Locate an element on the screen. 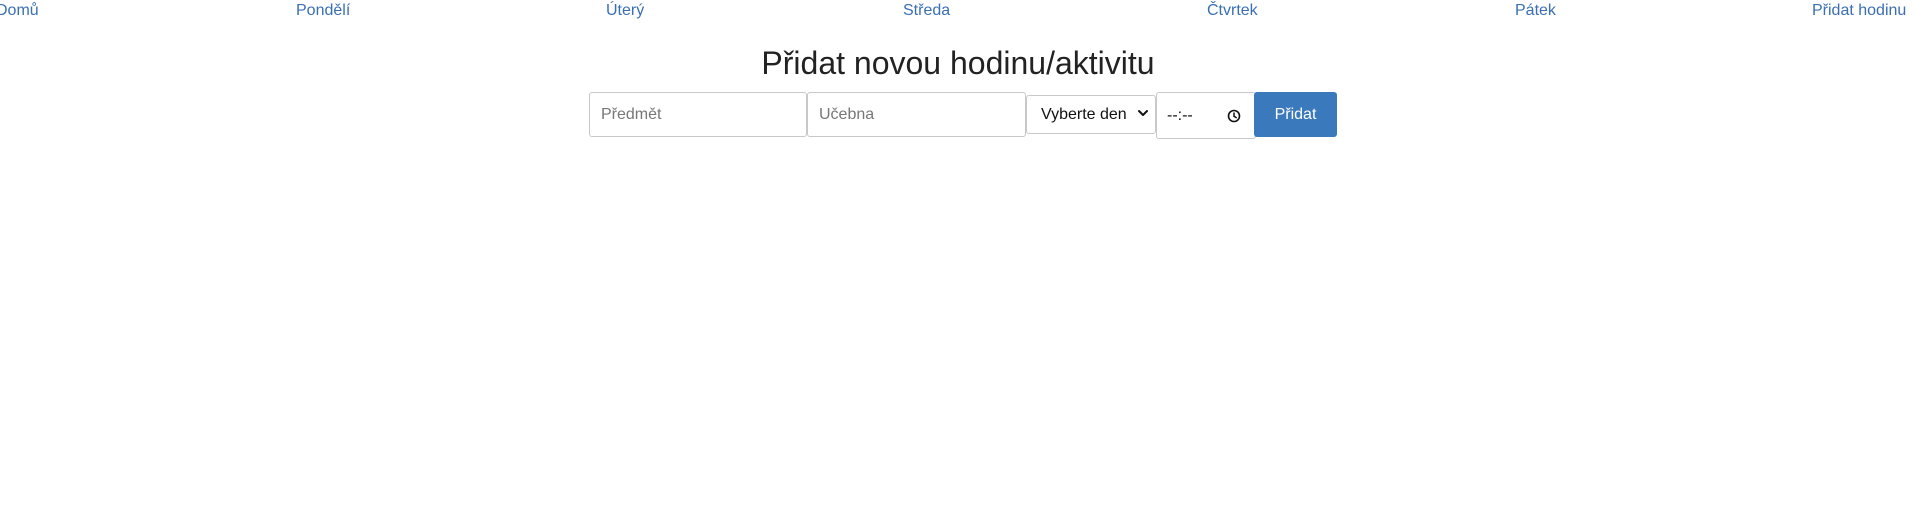 The height and width of the screenshot is (527, 1916). chevron-down-icon is located at coordinates (1143, 113).